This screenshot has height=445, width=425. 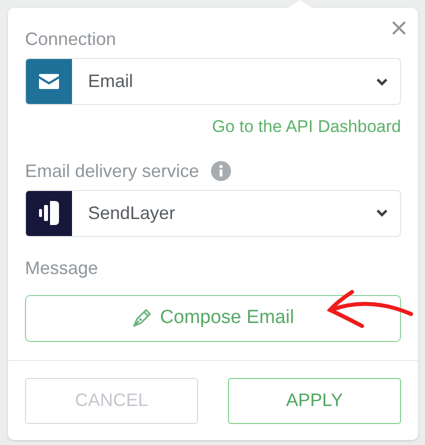 What do you see at coordinates (142, 318) in the screenshot?
I see `pen-icon` at bounding box center [142, 318].